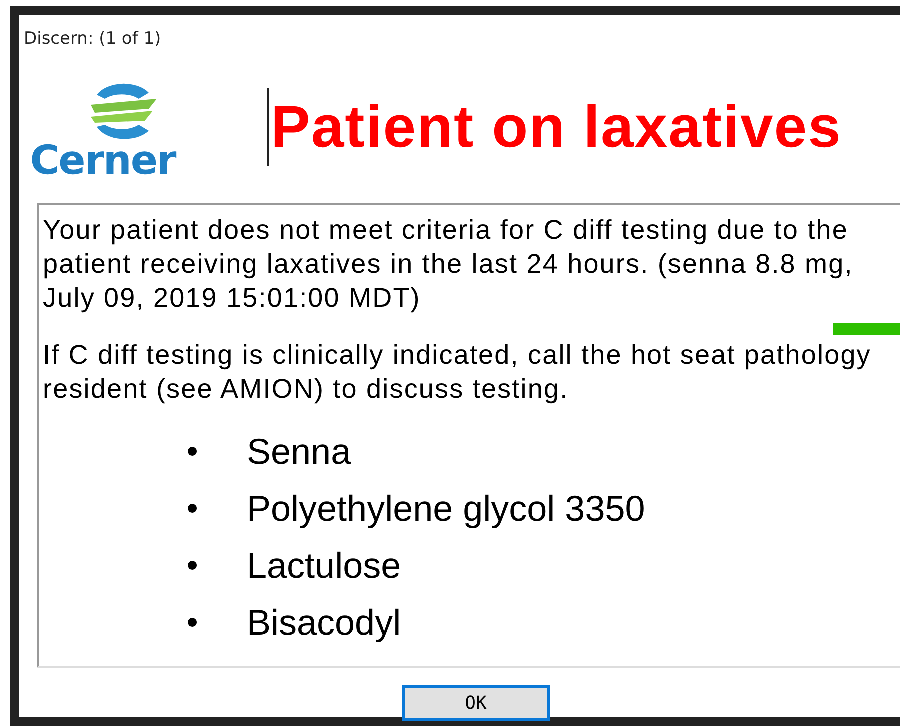 This screenshot has height=728, width=900. Describe the element at coordinates (866, 329) in the screenshot. I see `accent-bar` at that location.